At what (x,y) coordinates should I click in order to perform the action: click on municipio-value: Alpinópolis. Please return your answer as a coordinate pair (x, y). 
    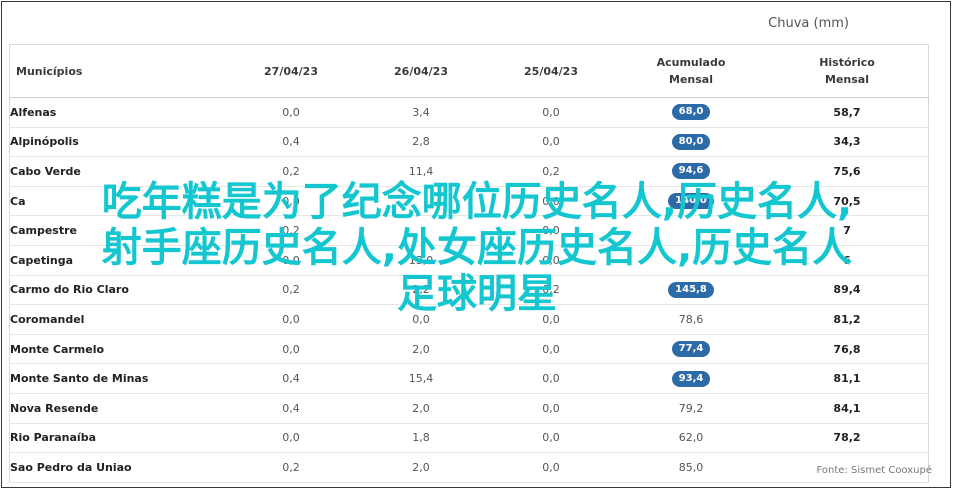
    Looking at the image, I should click on (44, 142).